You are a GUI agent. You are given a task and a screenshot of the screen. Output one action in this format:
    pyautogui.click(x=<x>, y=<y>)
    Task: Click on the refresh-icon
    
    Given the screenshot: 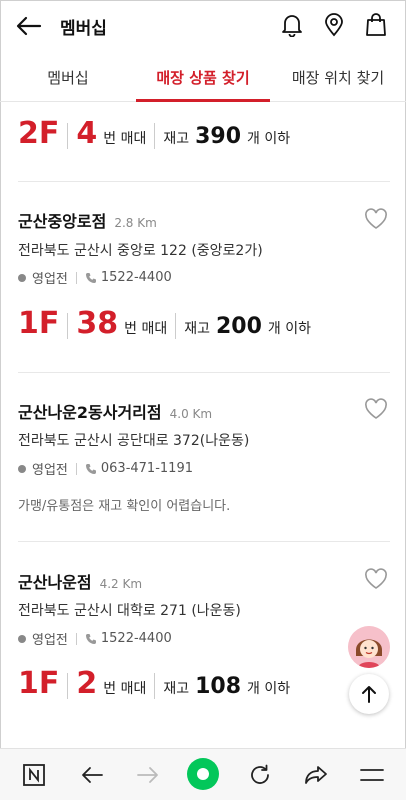 What is the action you would take?
    pyautogui.click(x=260, y=774)
    